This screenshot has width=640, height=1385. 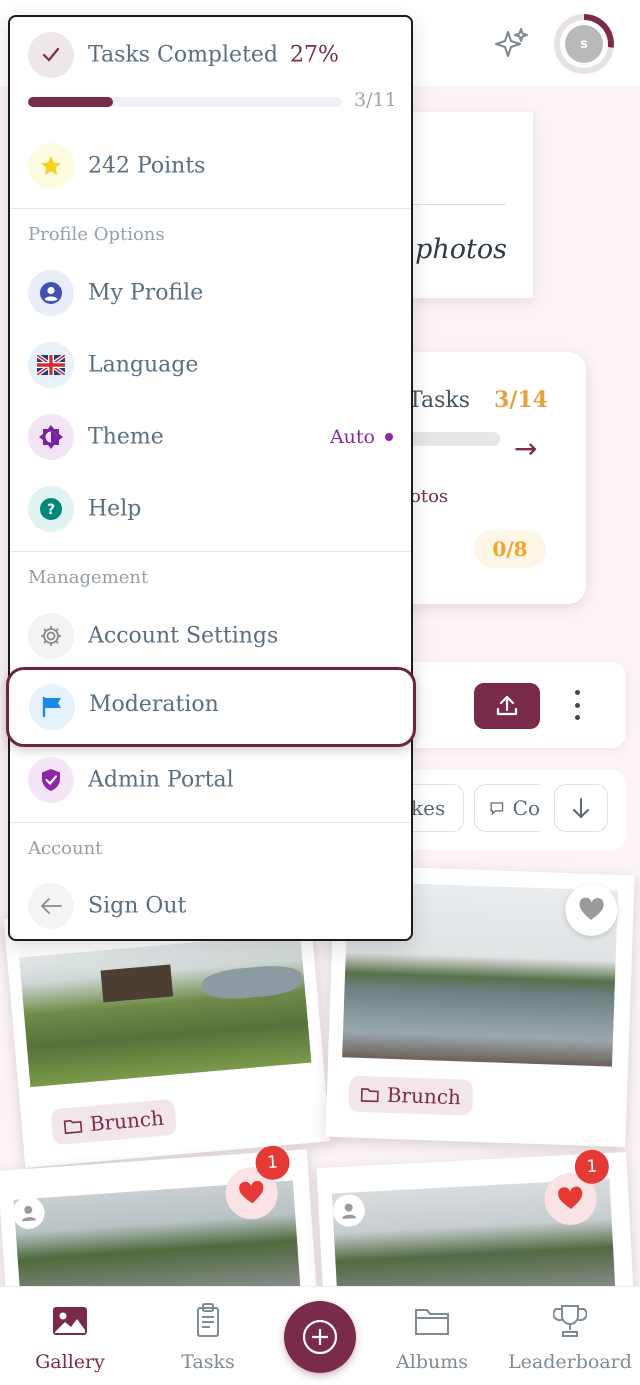 I want to click on tasks-card-label: Tasks, so click(x=439, y=400).